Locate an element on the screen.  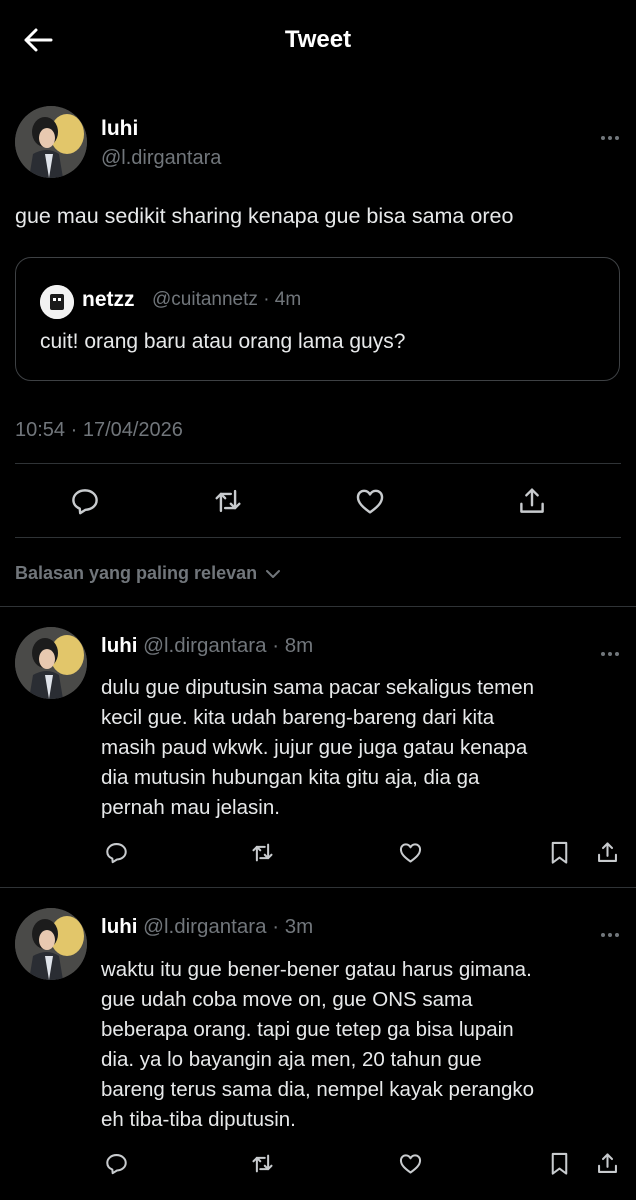
reply-header: luhi @l.dirgantara · 8m is located at coordinates (207, 646).